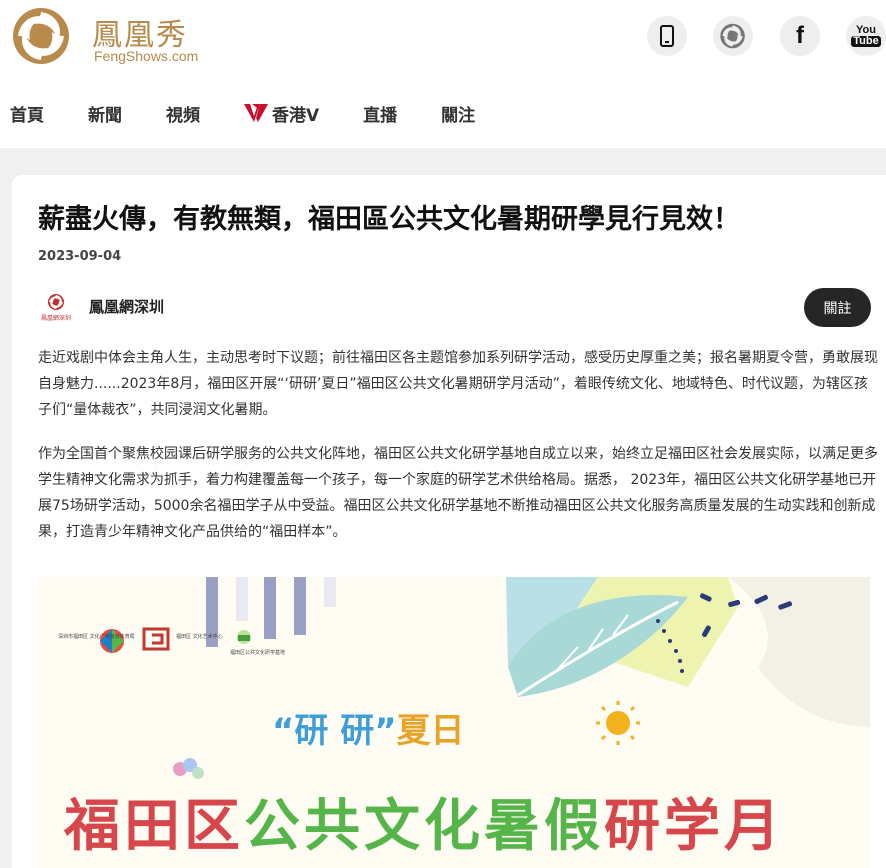  I want to click on main-nav: 首頁 新聞 視頻 香港V 直播 關注, so click(264, 113).